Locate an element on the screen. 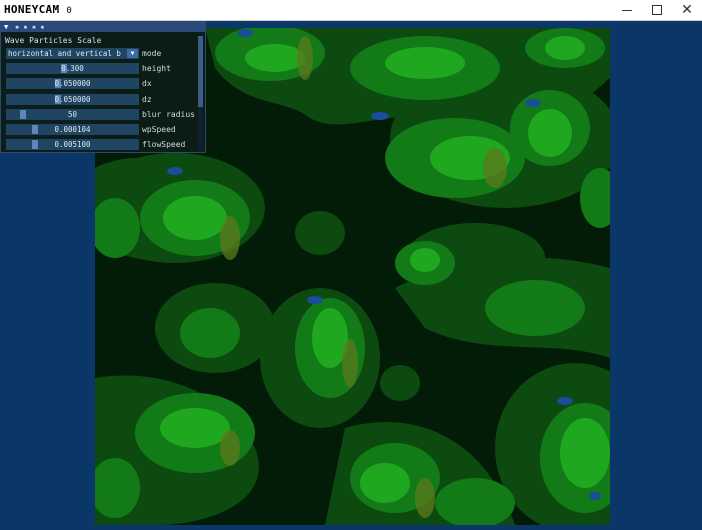 The image size is (702, 530). wpspeed-slider: 0.000104 is located at coordinates (72, 129).